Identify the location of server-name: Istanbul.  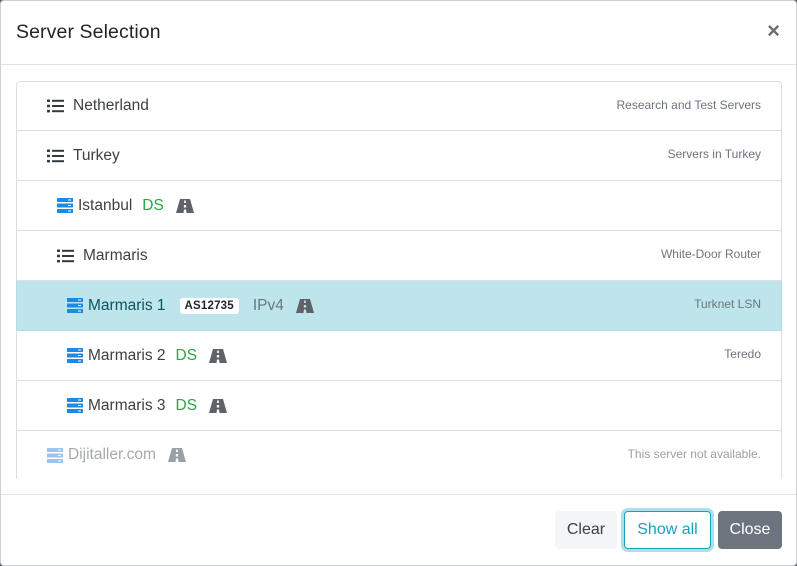
(105, 205).